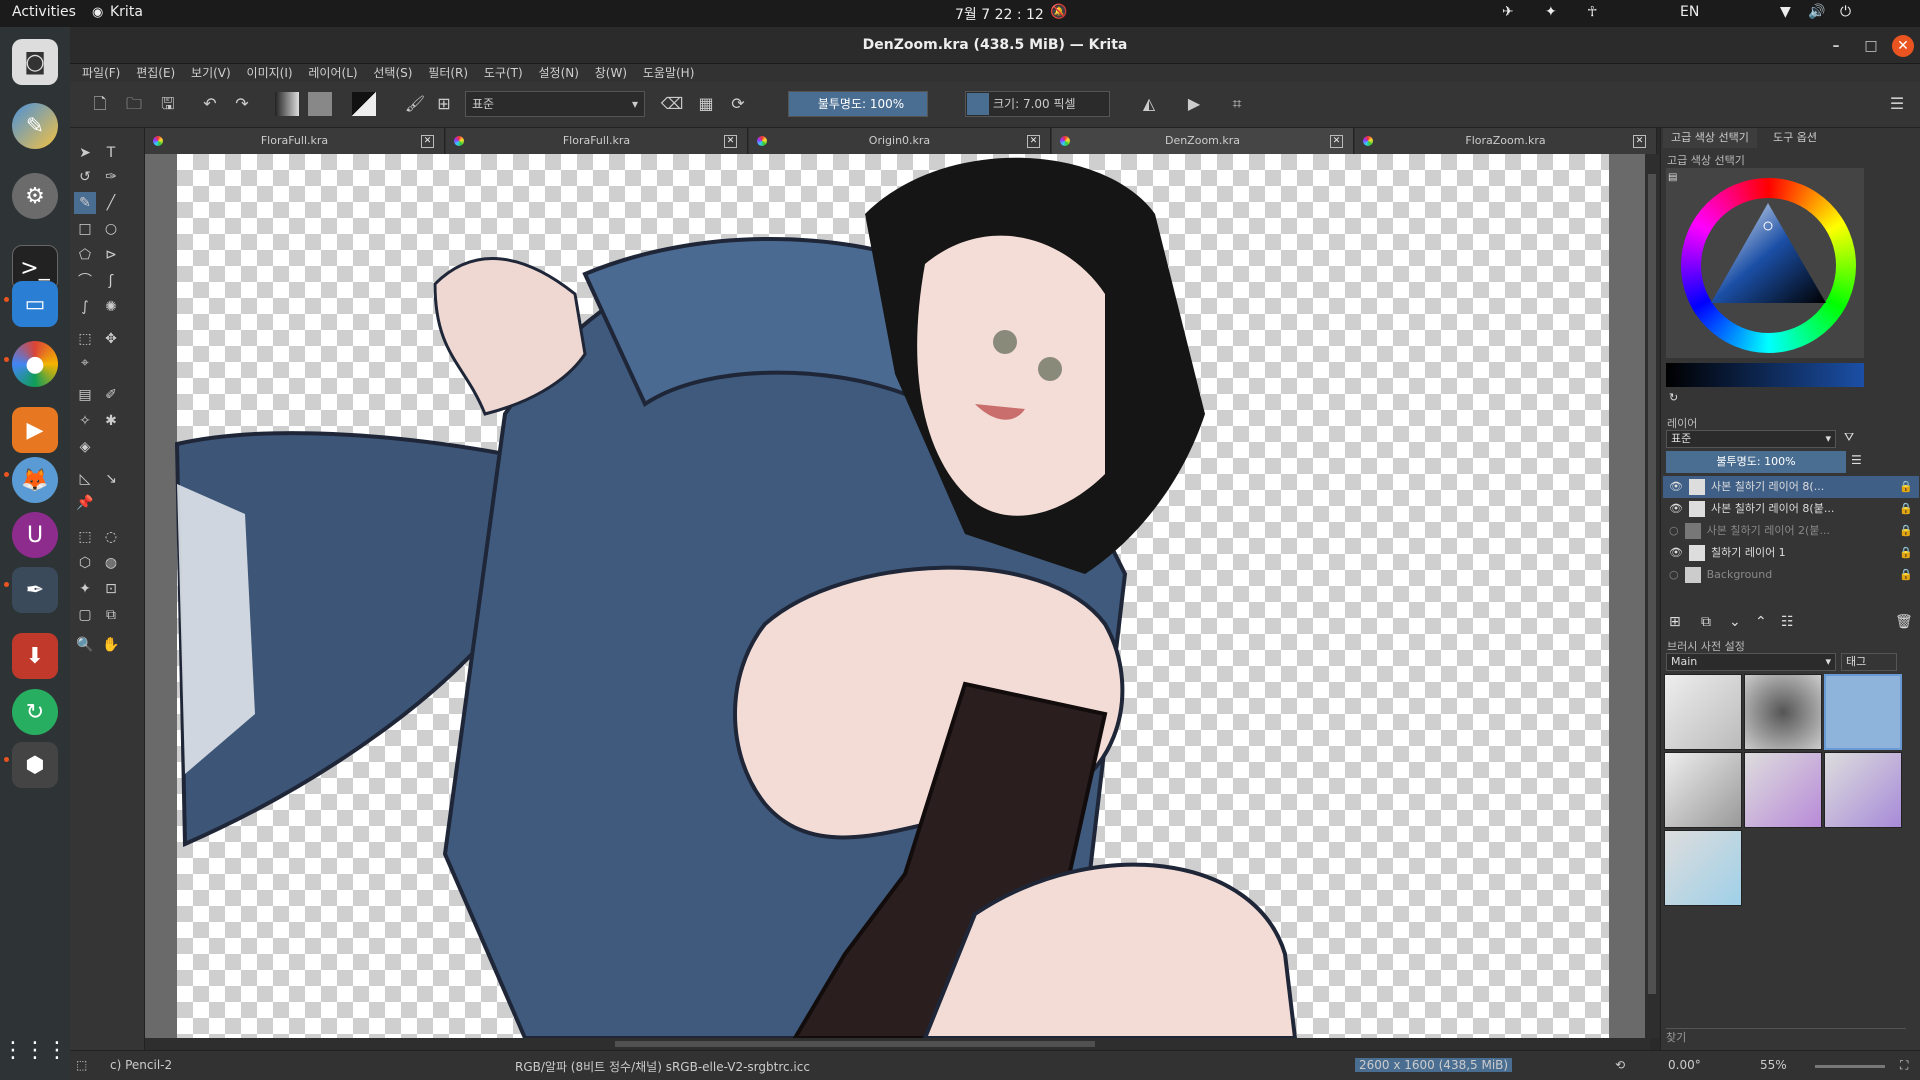 This screenshot has height=1080, width=1920. Describe the element at coordinates (111, 645) in the screenshot. I see `pan-tool-icon: ✋` at that location.